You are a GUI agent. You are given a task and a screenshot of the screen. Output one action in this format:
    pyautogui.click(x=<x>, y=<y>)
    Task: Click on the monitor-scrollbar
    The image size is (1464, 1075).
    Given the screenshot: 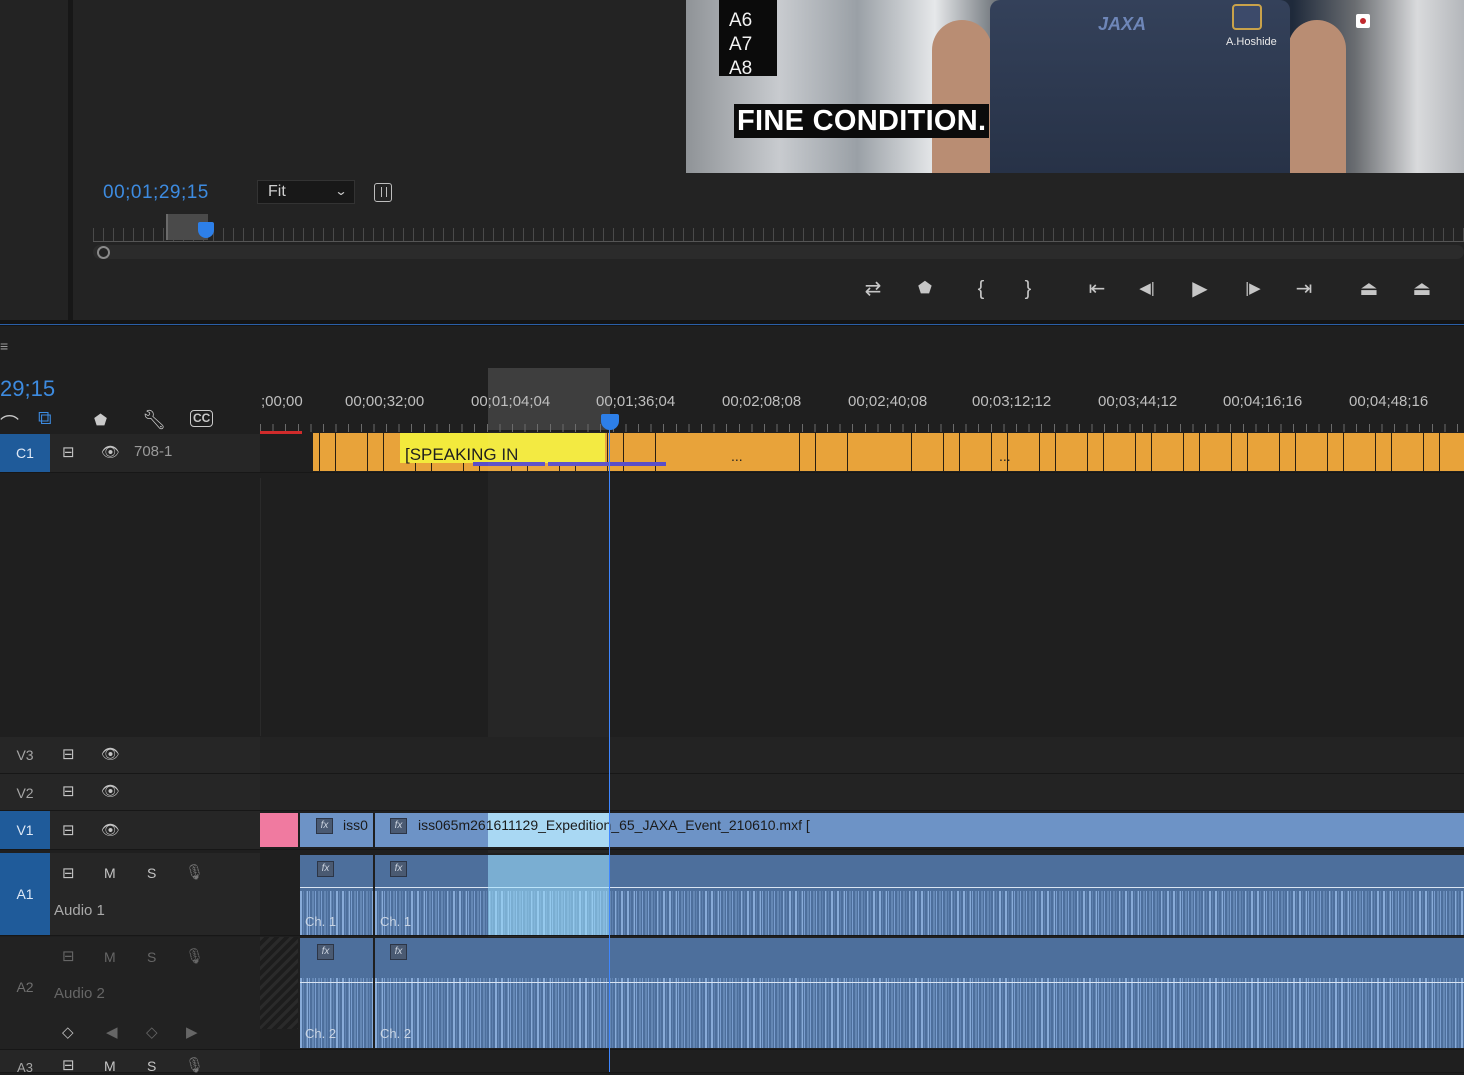 What is the action you would take?
    pyautogui.click(x=778, y=252)
    